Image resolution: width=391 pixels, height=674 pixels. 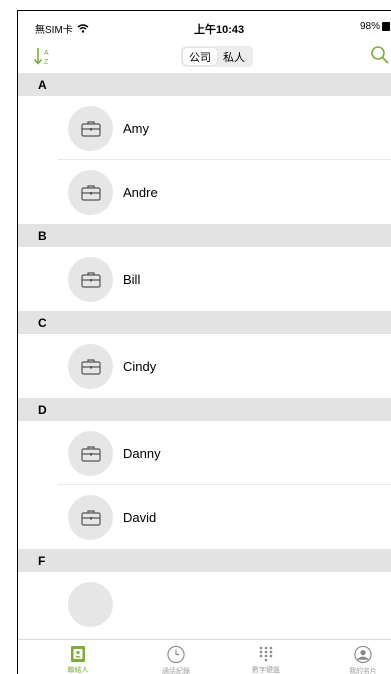 I want to click on wifi-icon, so click(x=83, y=28).